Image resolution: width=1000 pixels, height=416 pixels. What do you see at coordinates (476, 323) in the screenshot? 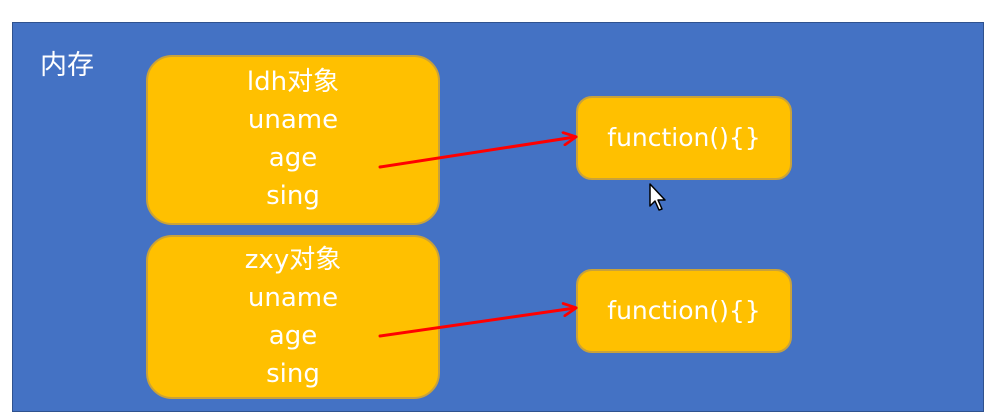
I see `arrow-zxy-sing-to-function` at bounding box center [476, 323].